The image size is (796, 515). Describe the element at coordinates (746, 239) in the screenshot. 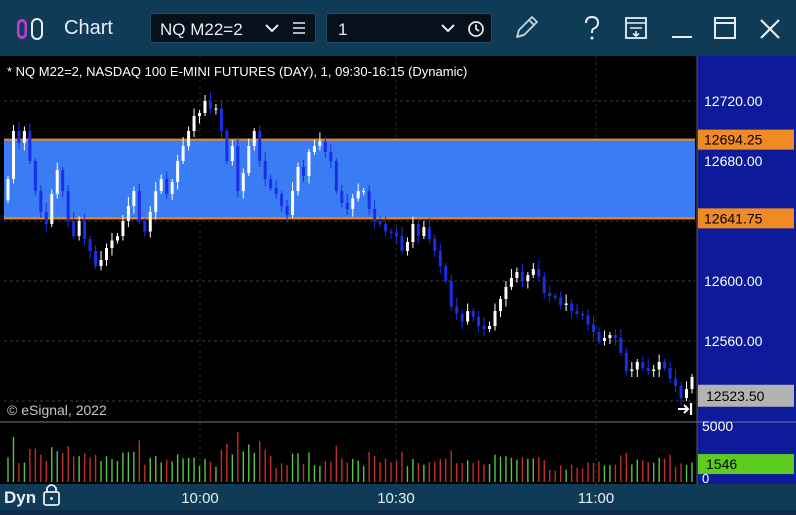

I see `price-axis` at that location.